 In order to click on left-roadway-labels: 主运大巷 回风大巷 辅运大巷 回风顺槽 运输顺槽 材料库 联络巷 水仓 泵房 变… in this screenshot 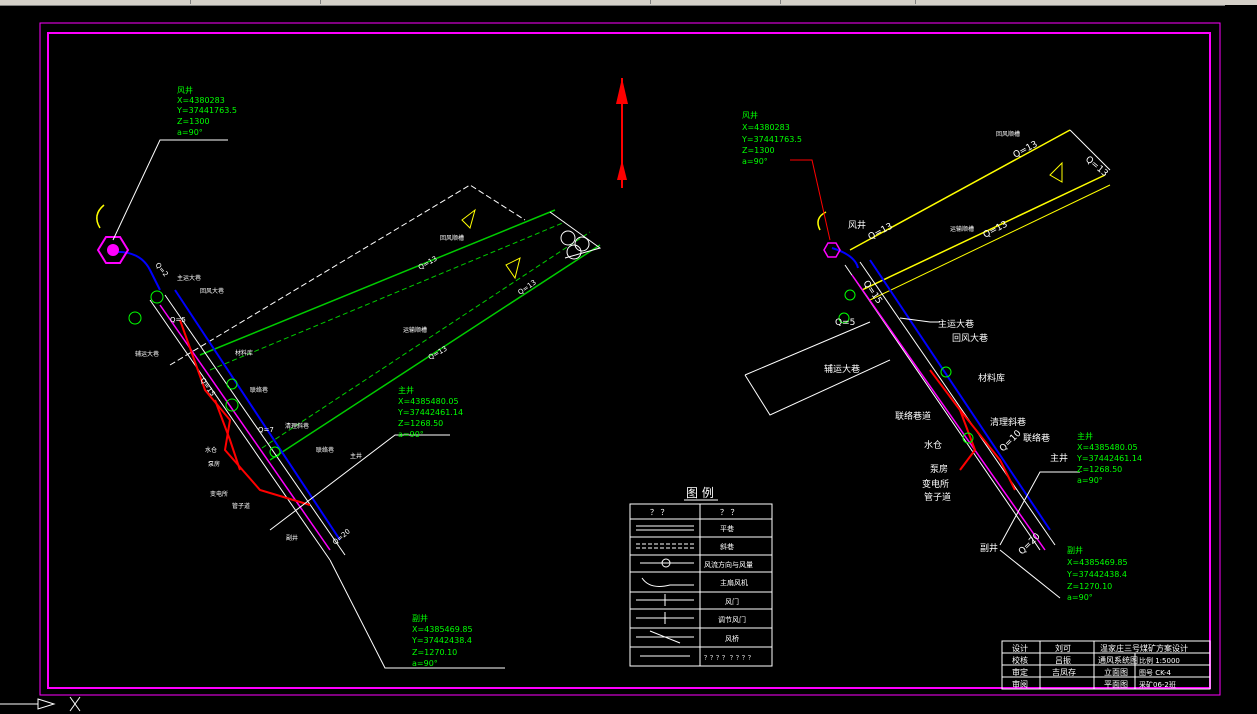, I will do `click(299, 388)`.